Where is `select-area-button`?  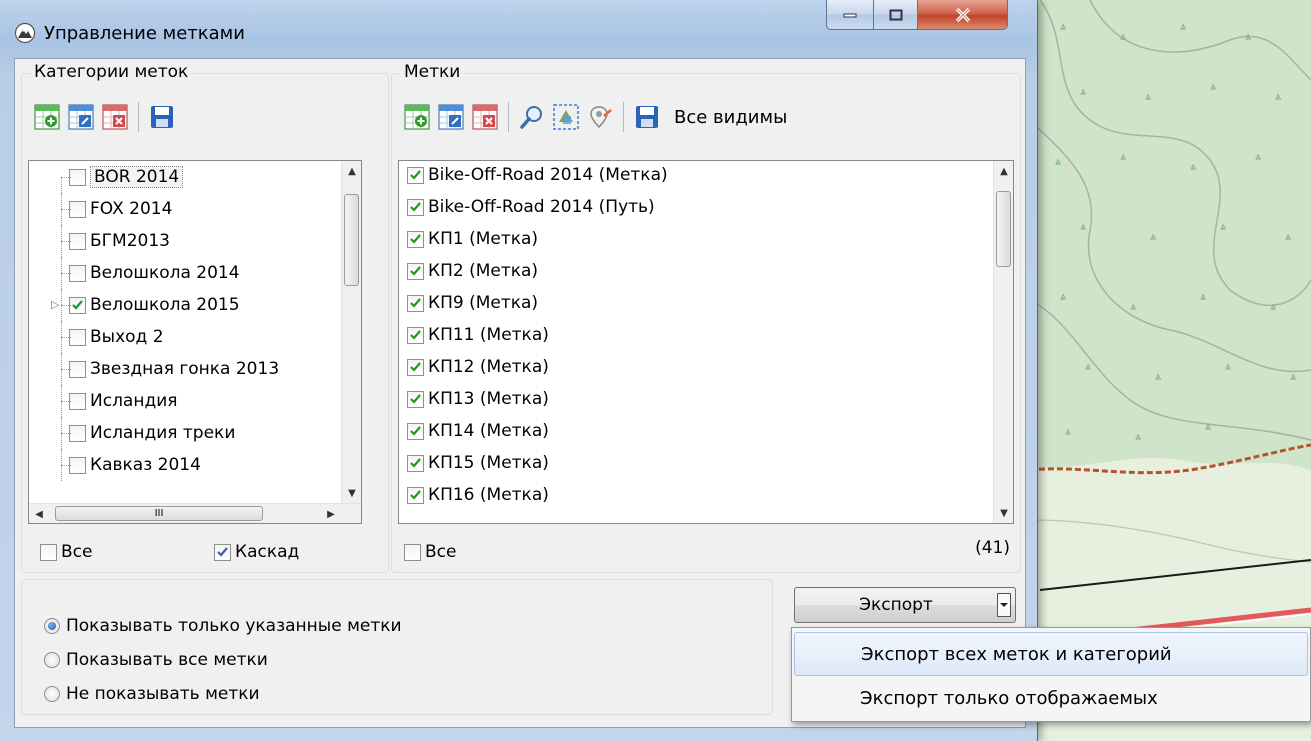
select-area-button is located at coordinates (566, 117).